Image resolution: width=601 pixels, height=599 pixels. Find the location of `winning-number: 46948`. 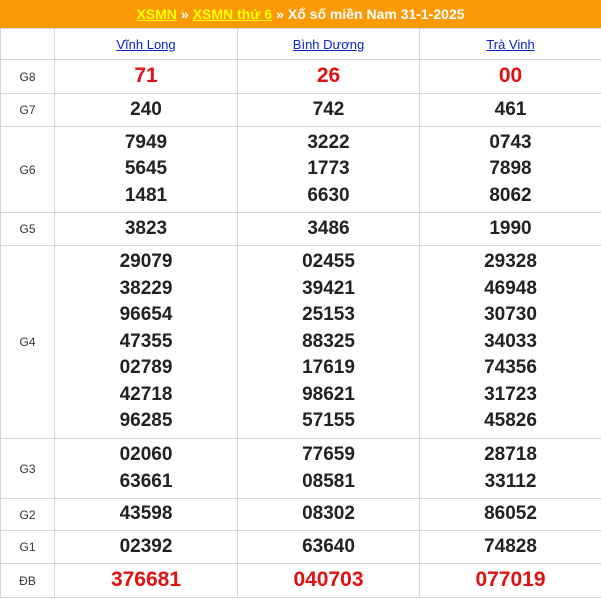

winning-number: 46948 is located at coordinates (510, 288).